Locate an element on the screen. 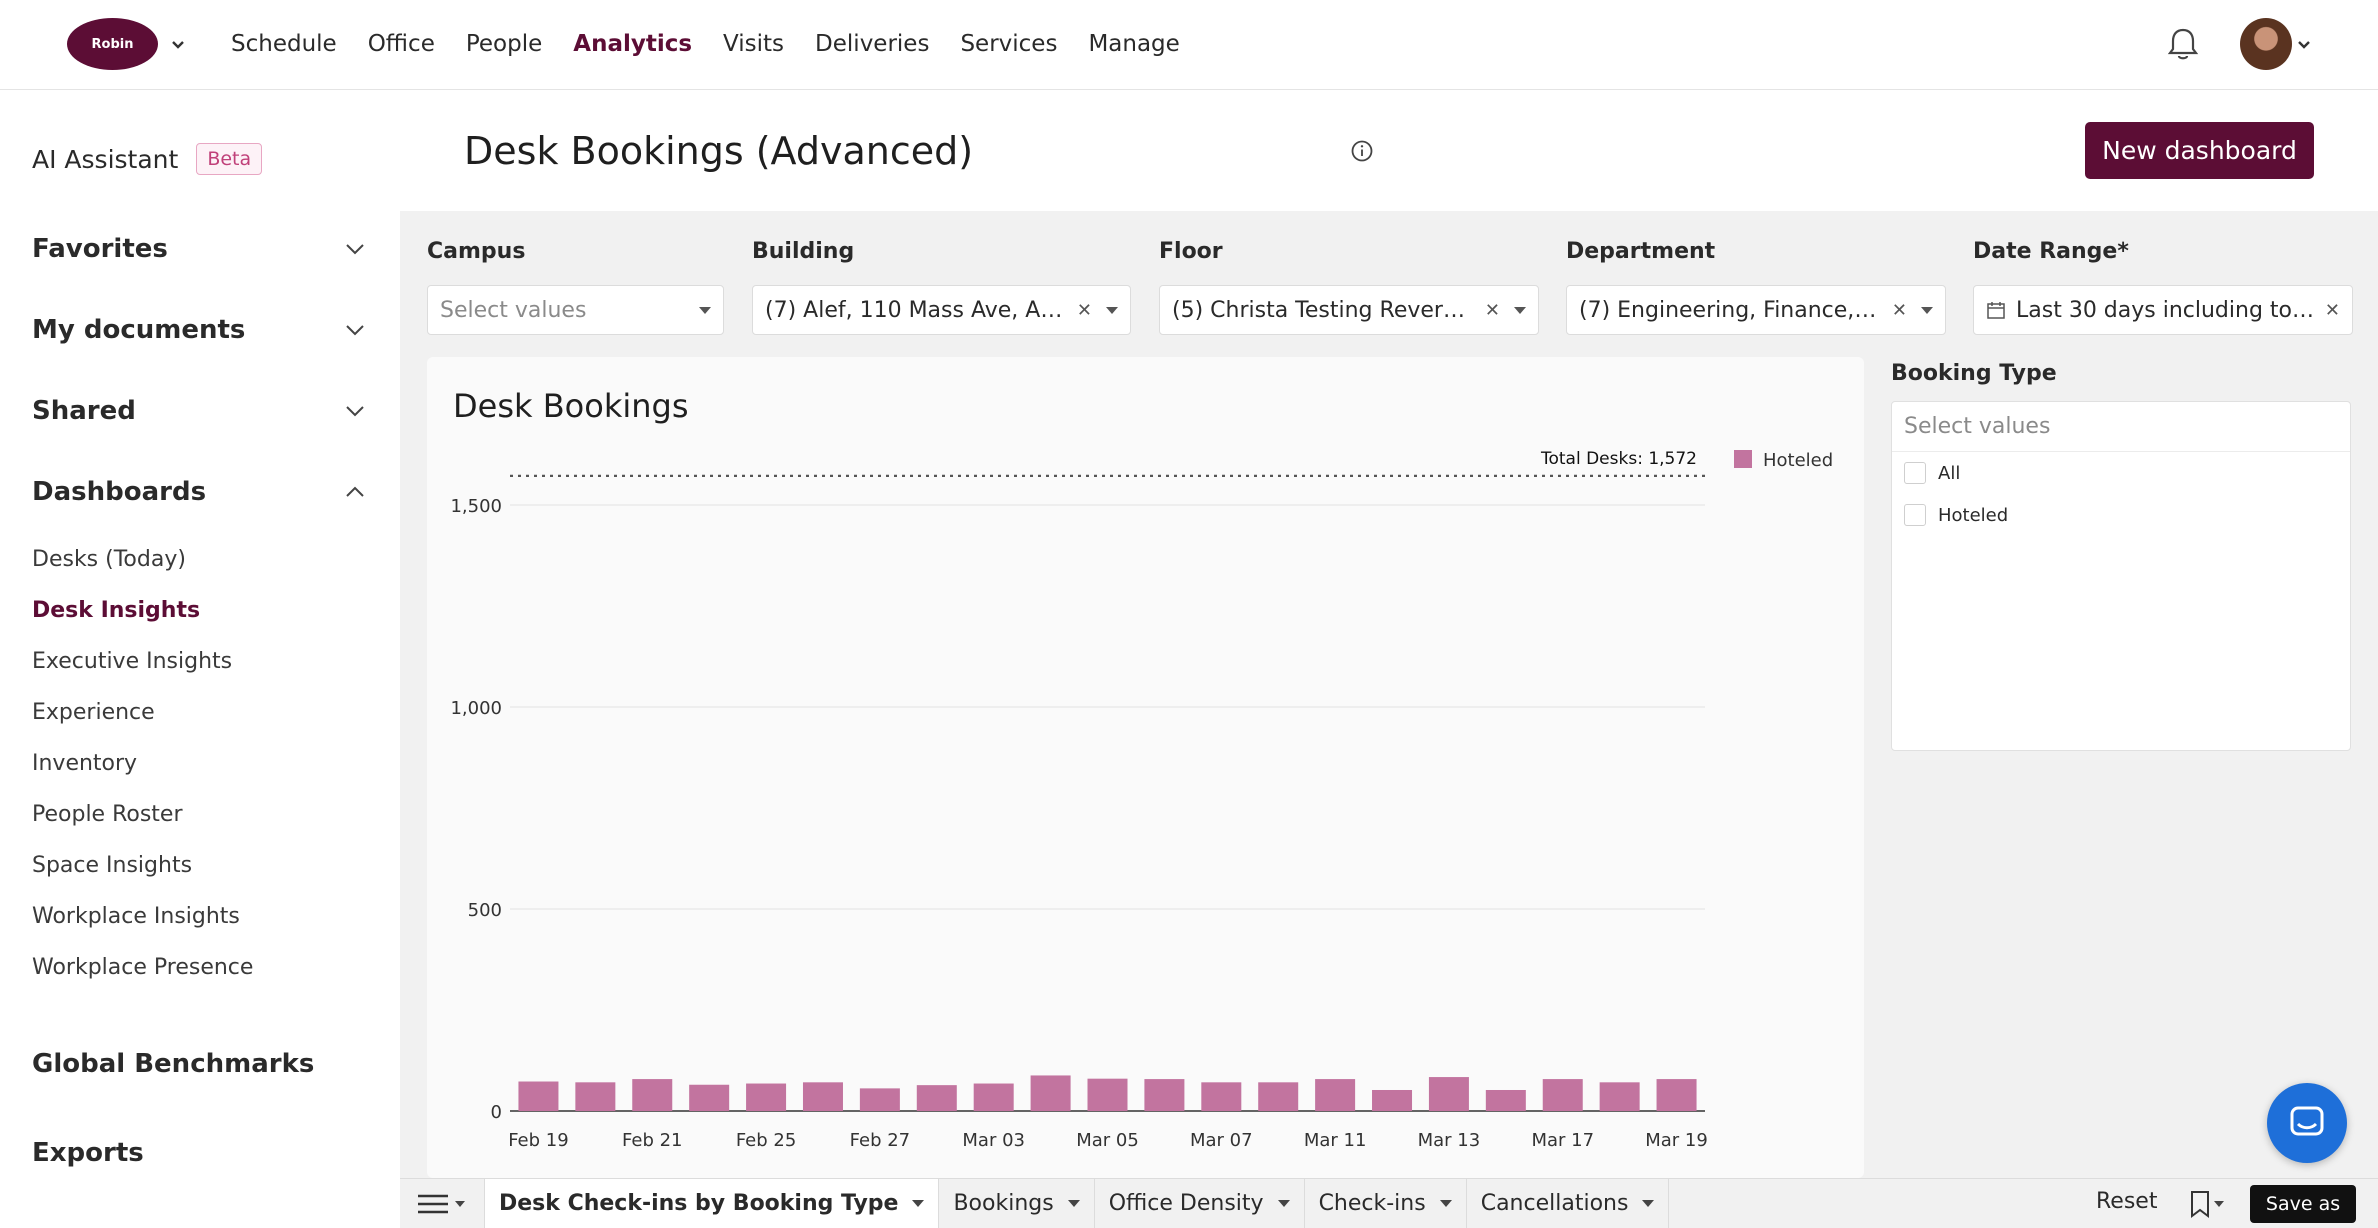  reset-button: Reset is located at coordinates (2126, 1201).